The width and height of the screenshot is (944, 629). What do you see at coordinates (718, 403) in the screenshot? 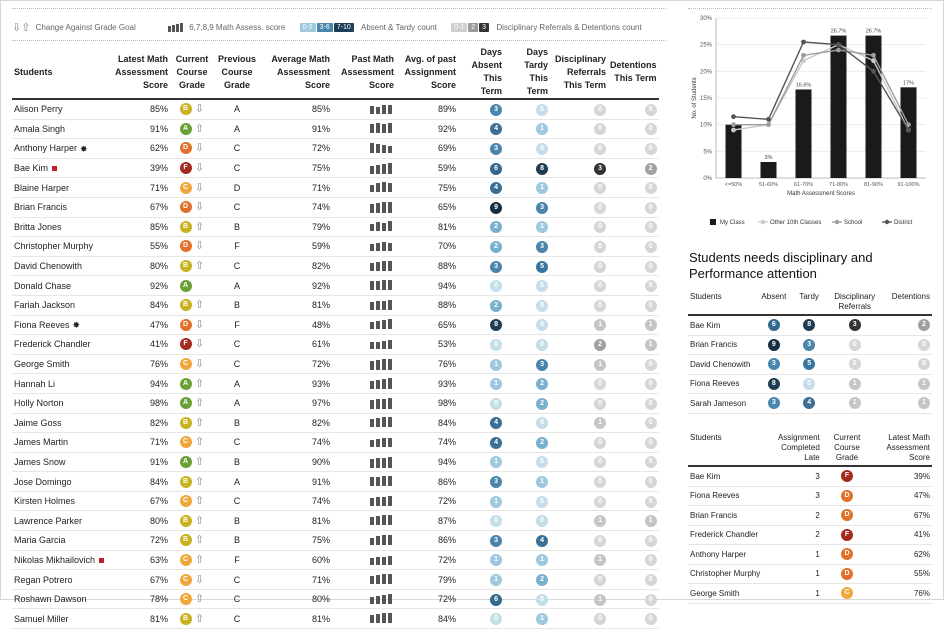
I see `attention-student-name: Sarah Jameson` at bounding box center [718, 403].